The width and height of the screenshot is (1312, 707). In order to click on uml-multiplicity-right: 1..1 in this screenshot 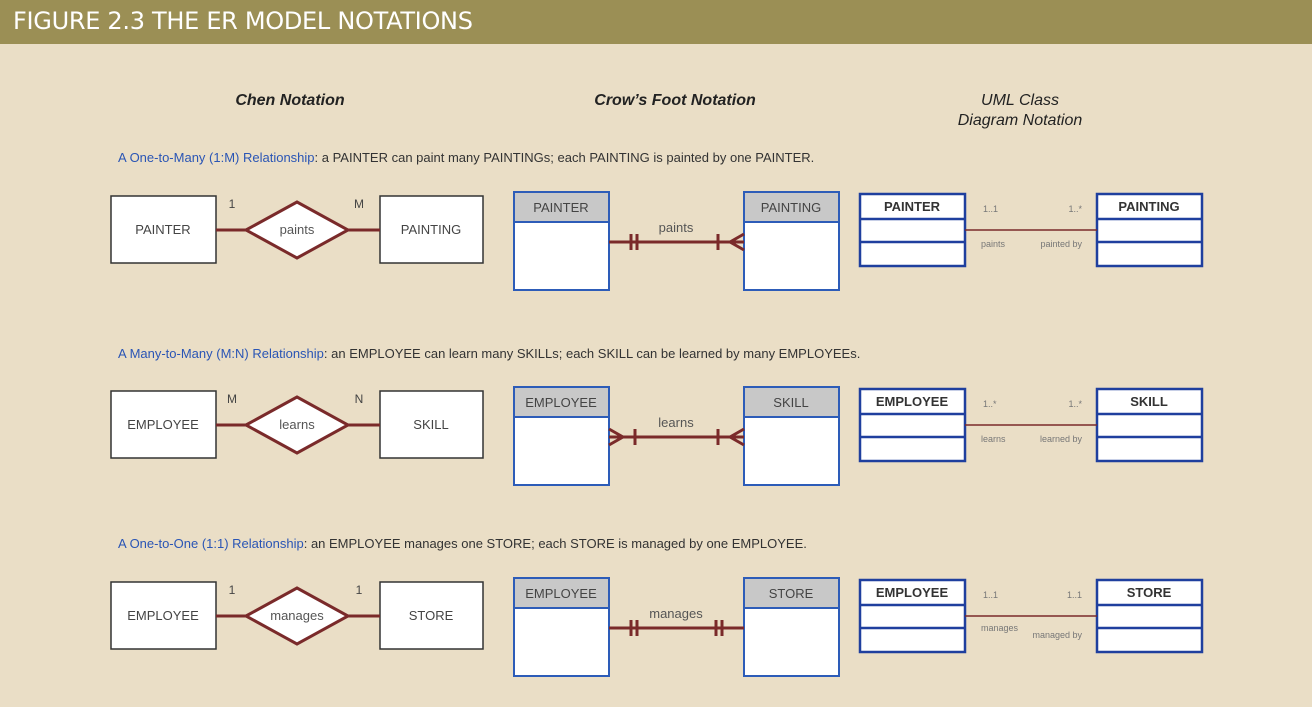, I will do `click(1074, 595)`.